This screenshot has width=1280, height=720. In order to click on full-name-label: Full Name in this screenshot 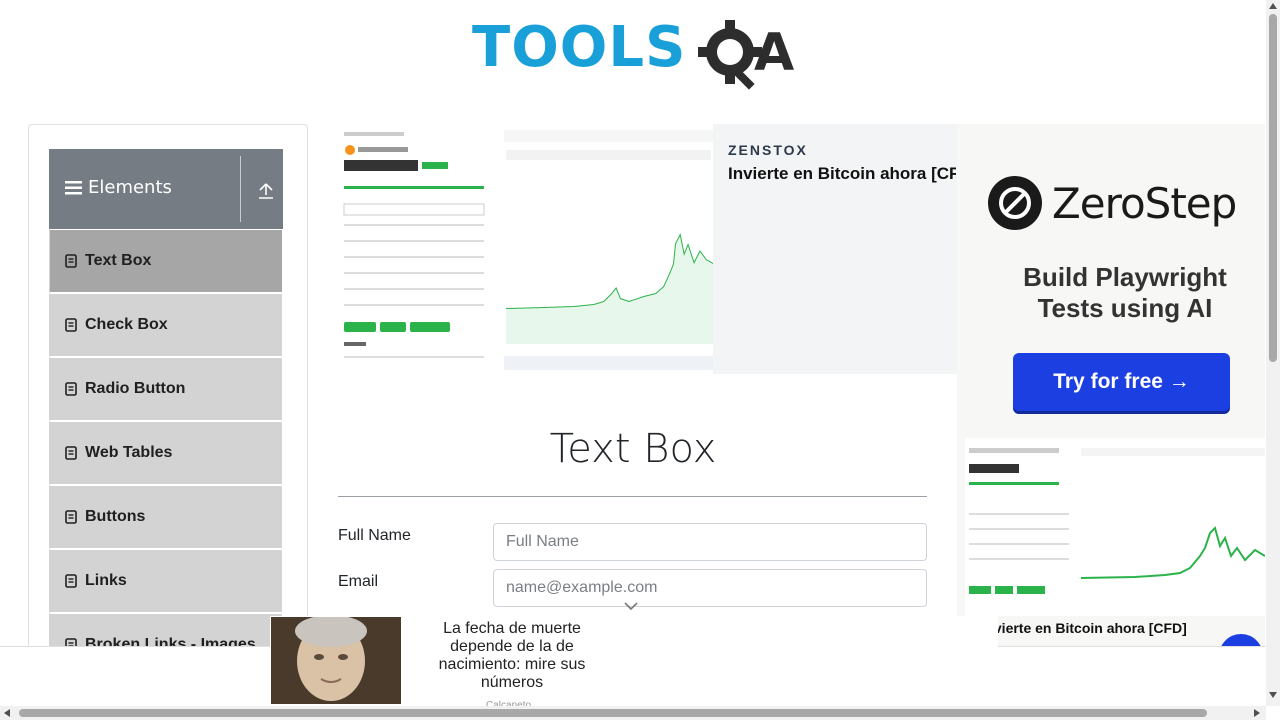, I will do `click(374, 535)`.